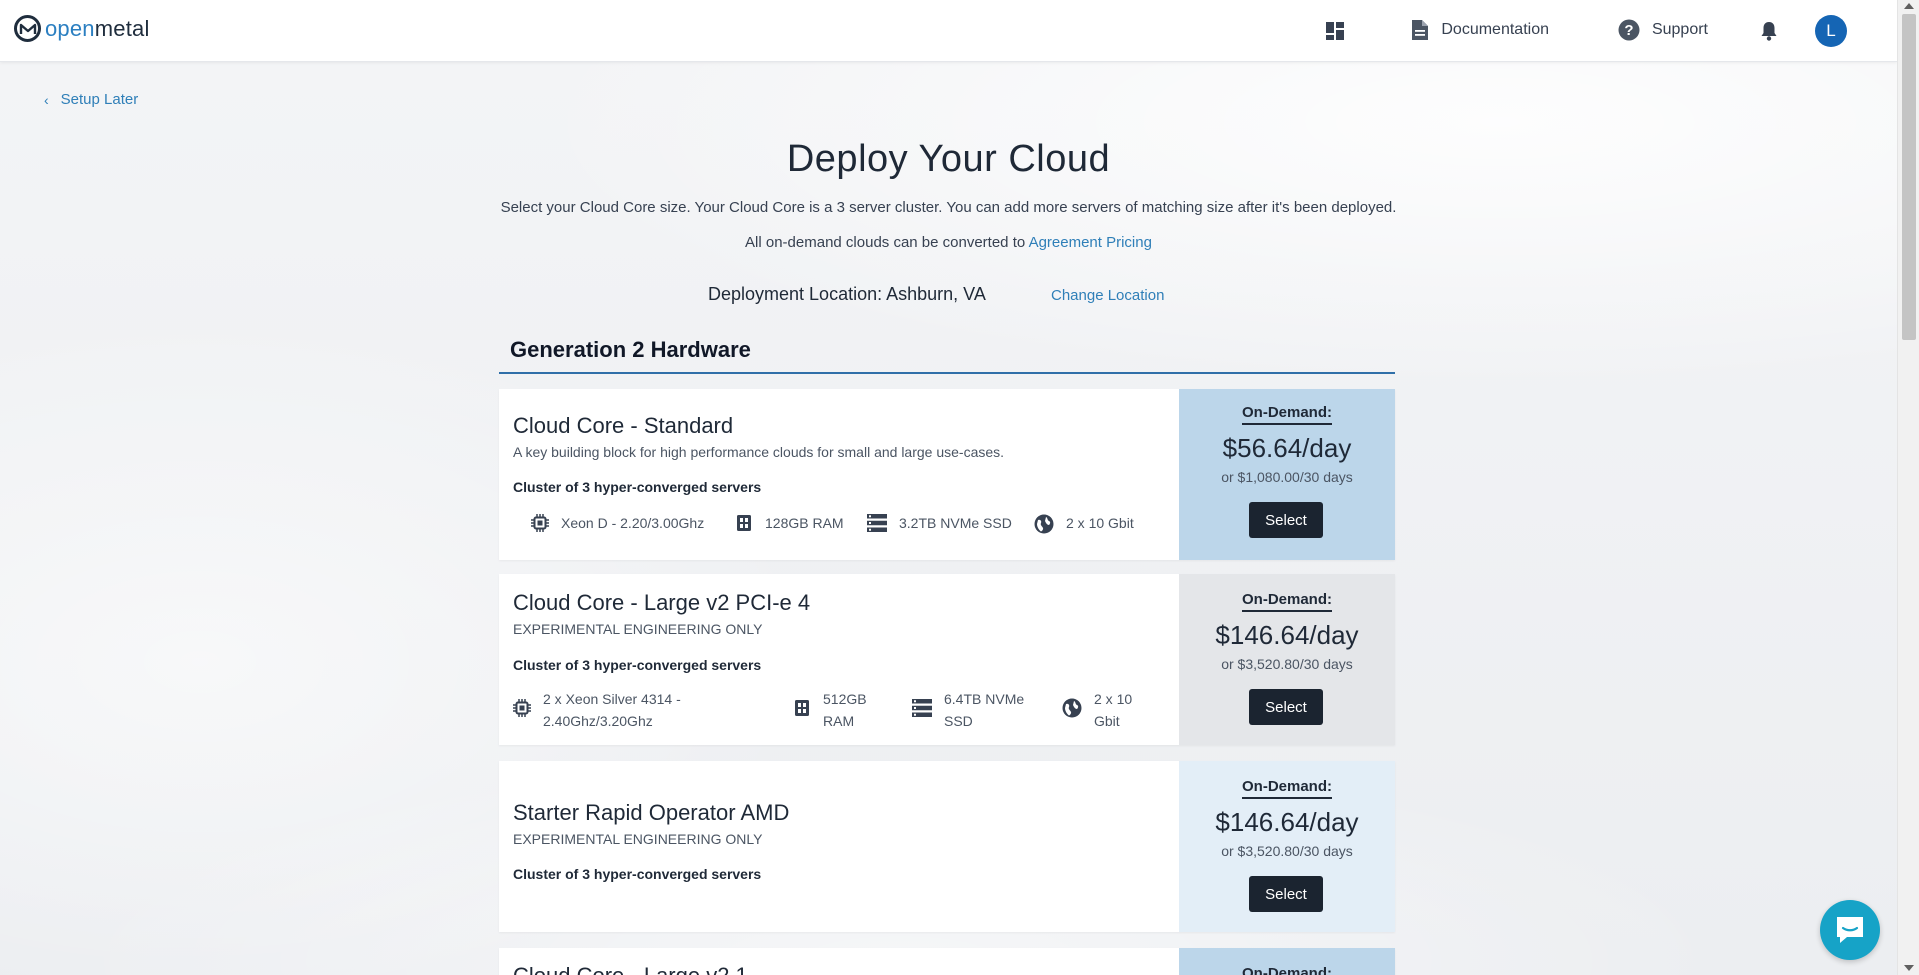 The height and width of the screenshot is (975, 1919). I want to click on agreement-pricing-prefix: All on-demand clouds can be converted to, so click(885, 242).